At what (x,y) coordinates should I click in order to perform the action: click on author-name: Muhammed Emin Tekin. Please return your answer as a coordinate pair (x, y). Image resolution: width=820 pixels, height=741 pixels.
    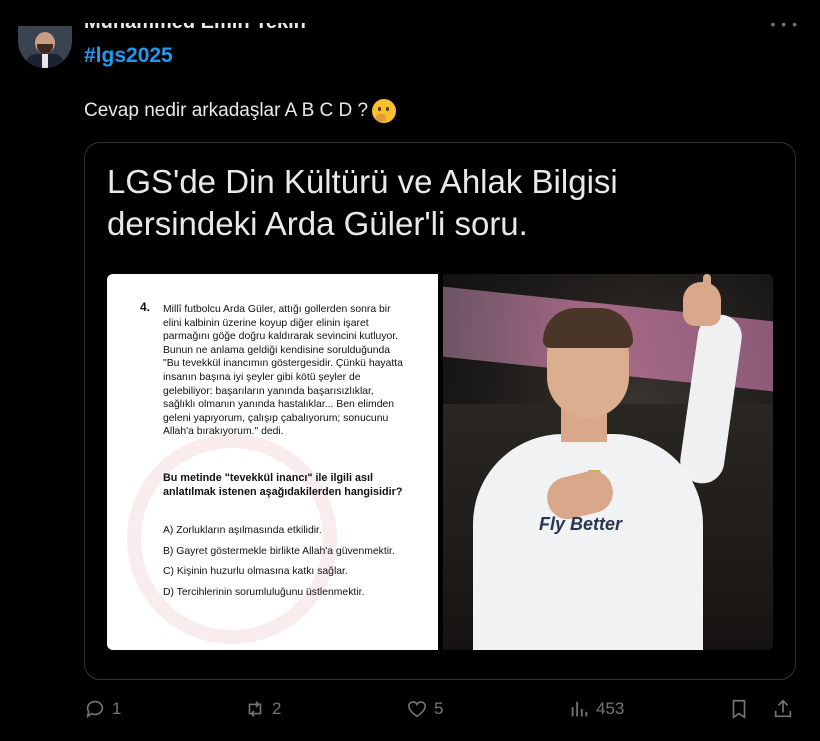
    Looking at the image, I should click on (195, 28).